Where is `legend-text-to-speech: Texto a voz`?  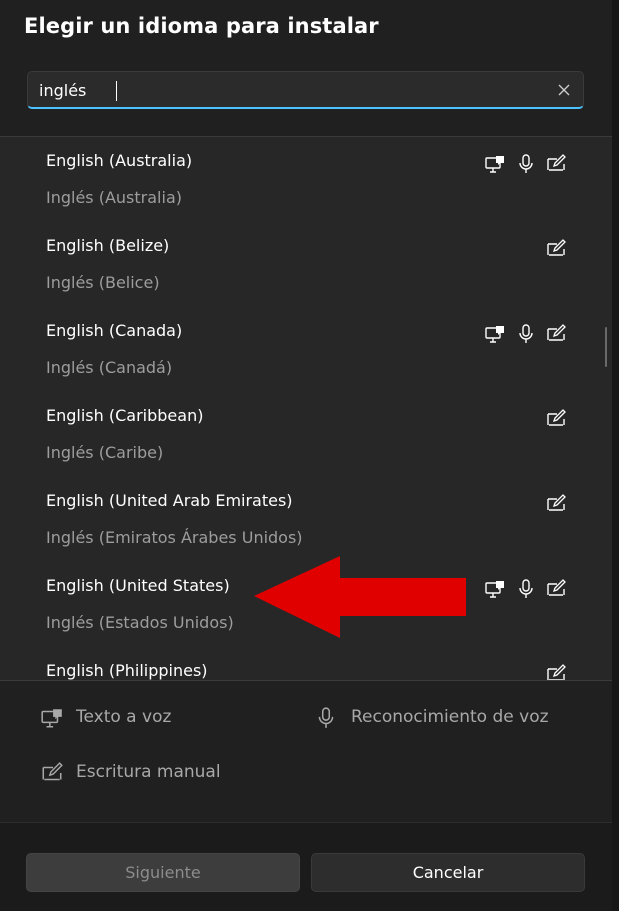 legend-text-to-speech: Texto a voz is located at coordinates (124, 717).